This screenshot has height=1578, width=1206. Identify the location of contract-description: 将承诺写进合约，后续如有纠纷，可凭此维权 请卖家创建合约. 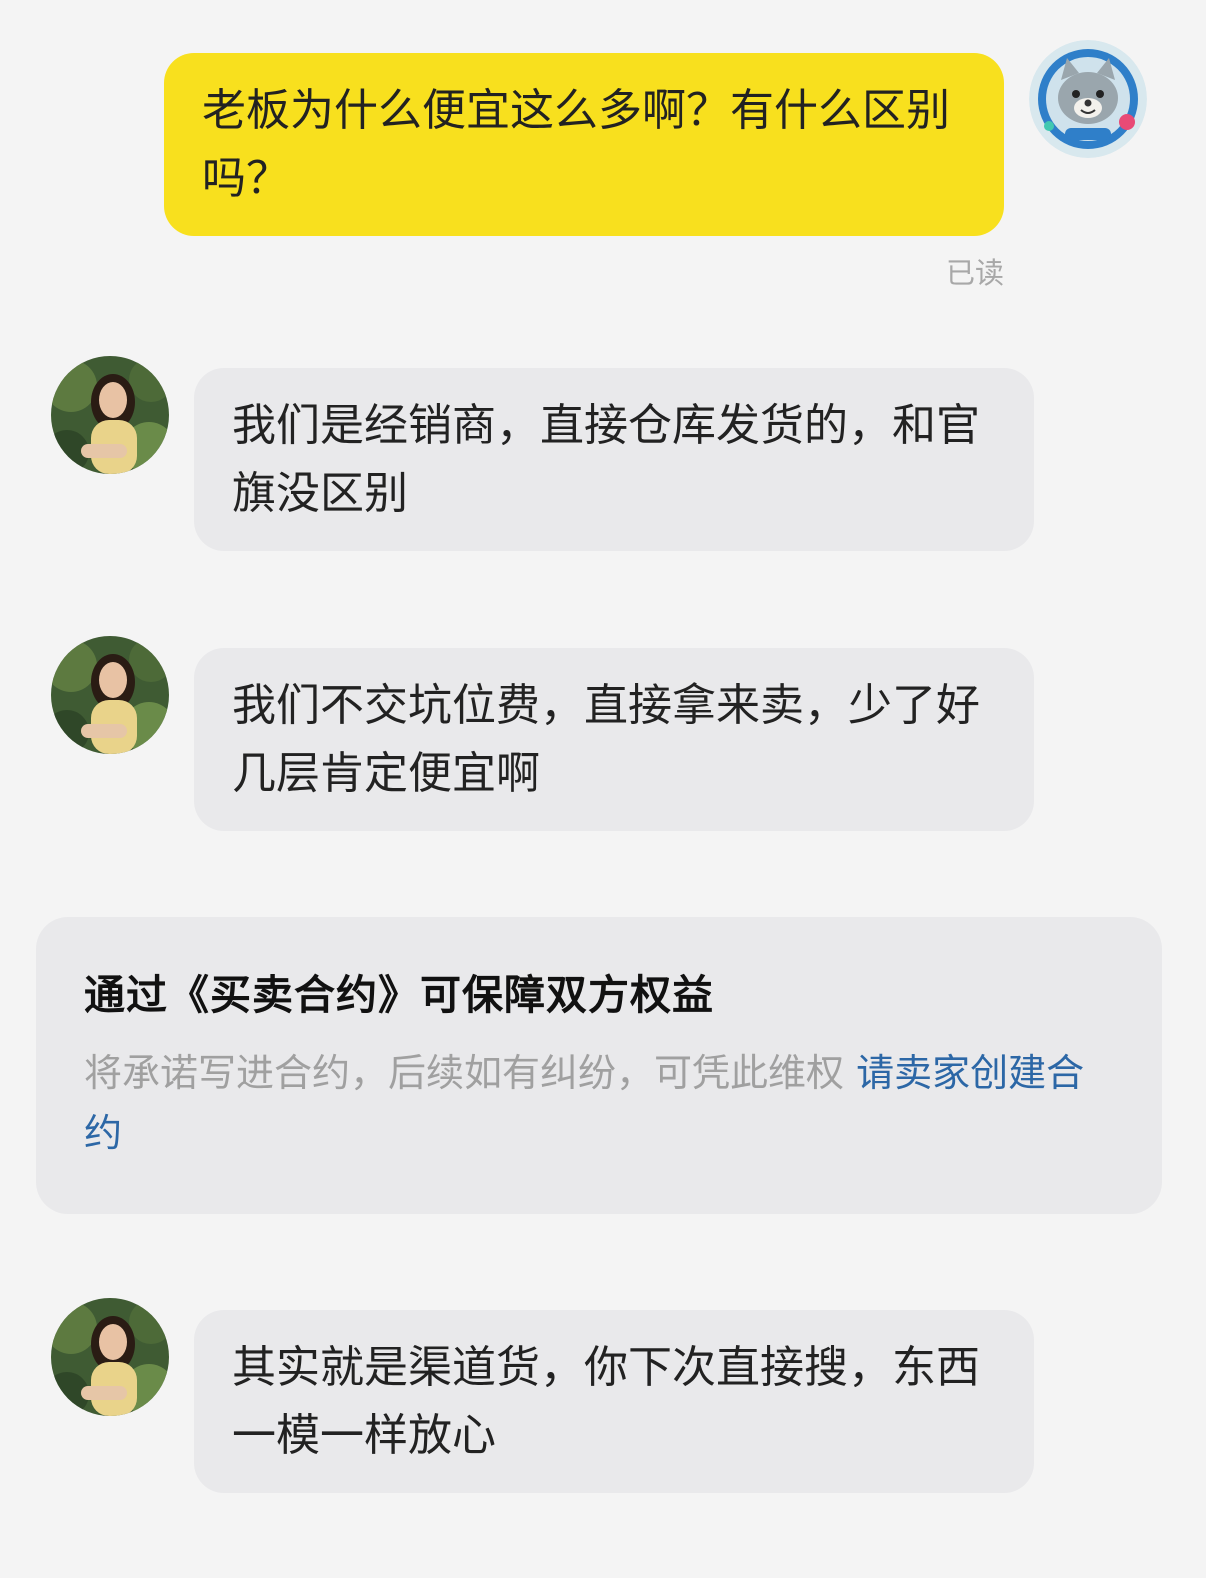
(599, 1103).